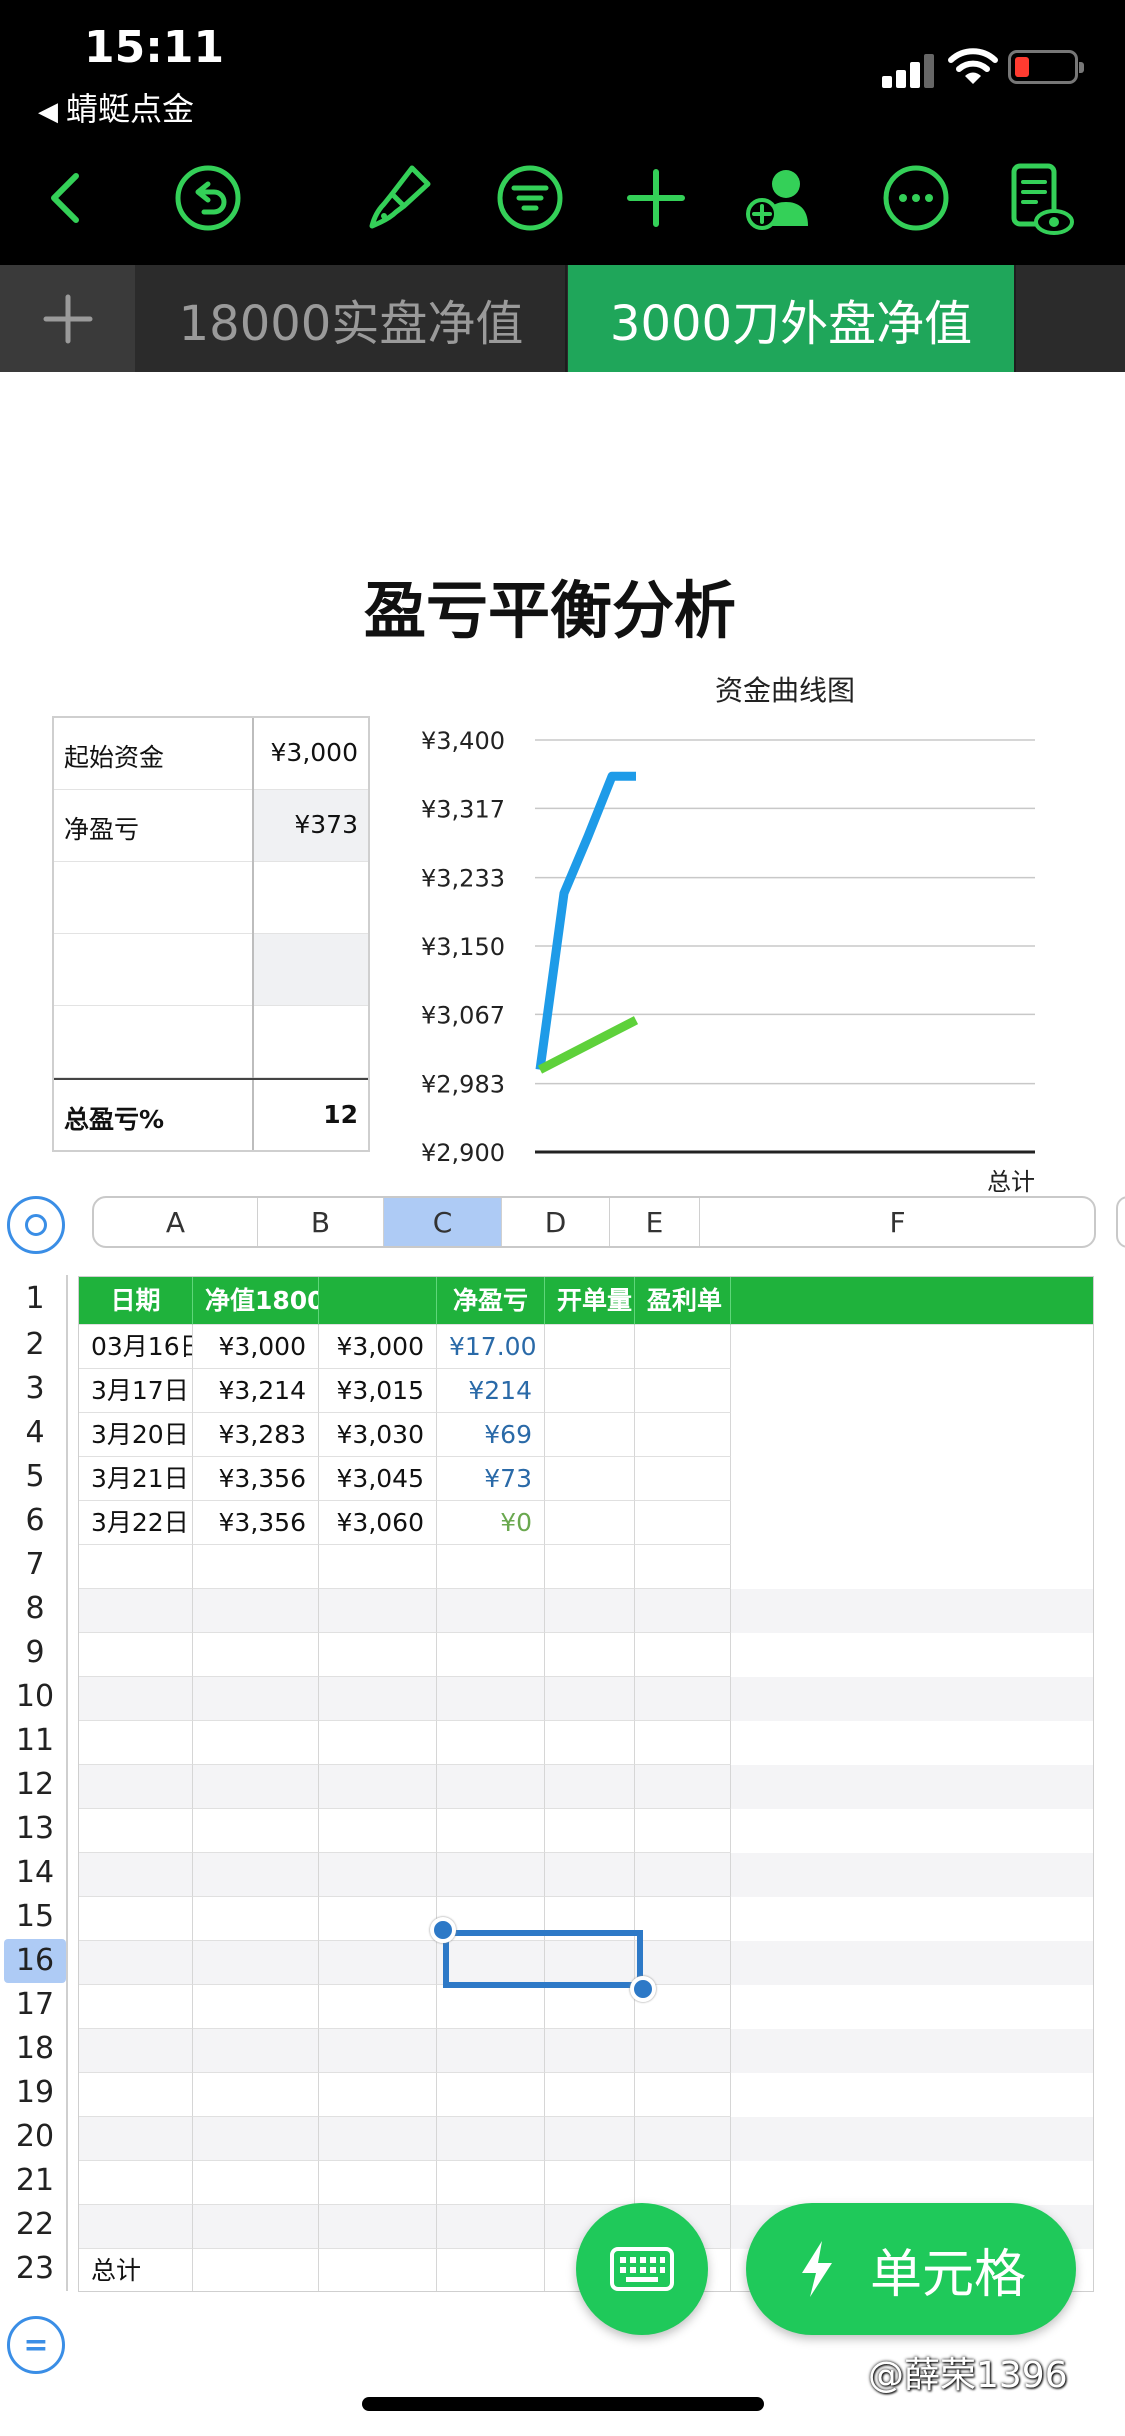  I want to click on cell-selection-box, so click(543, 1959).